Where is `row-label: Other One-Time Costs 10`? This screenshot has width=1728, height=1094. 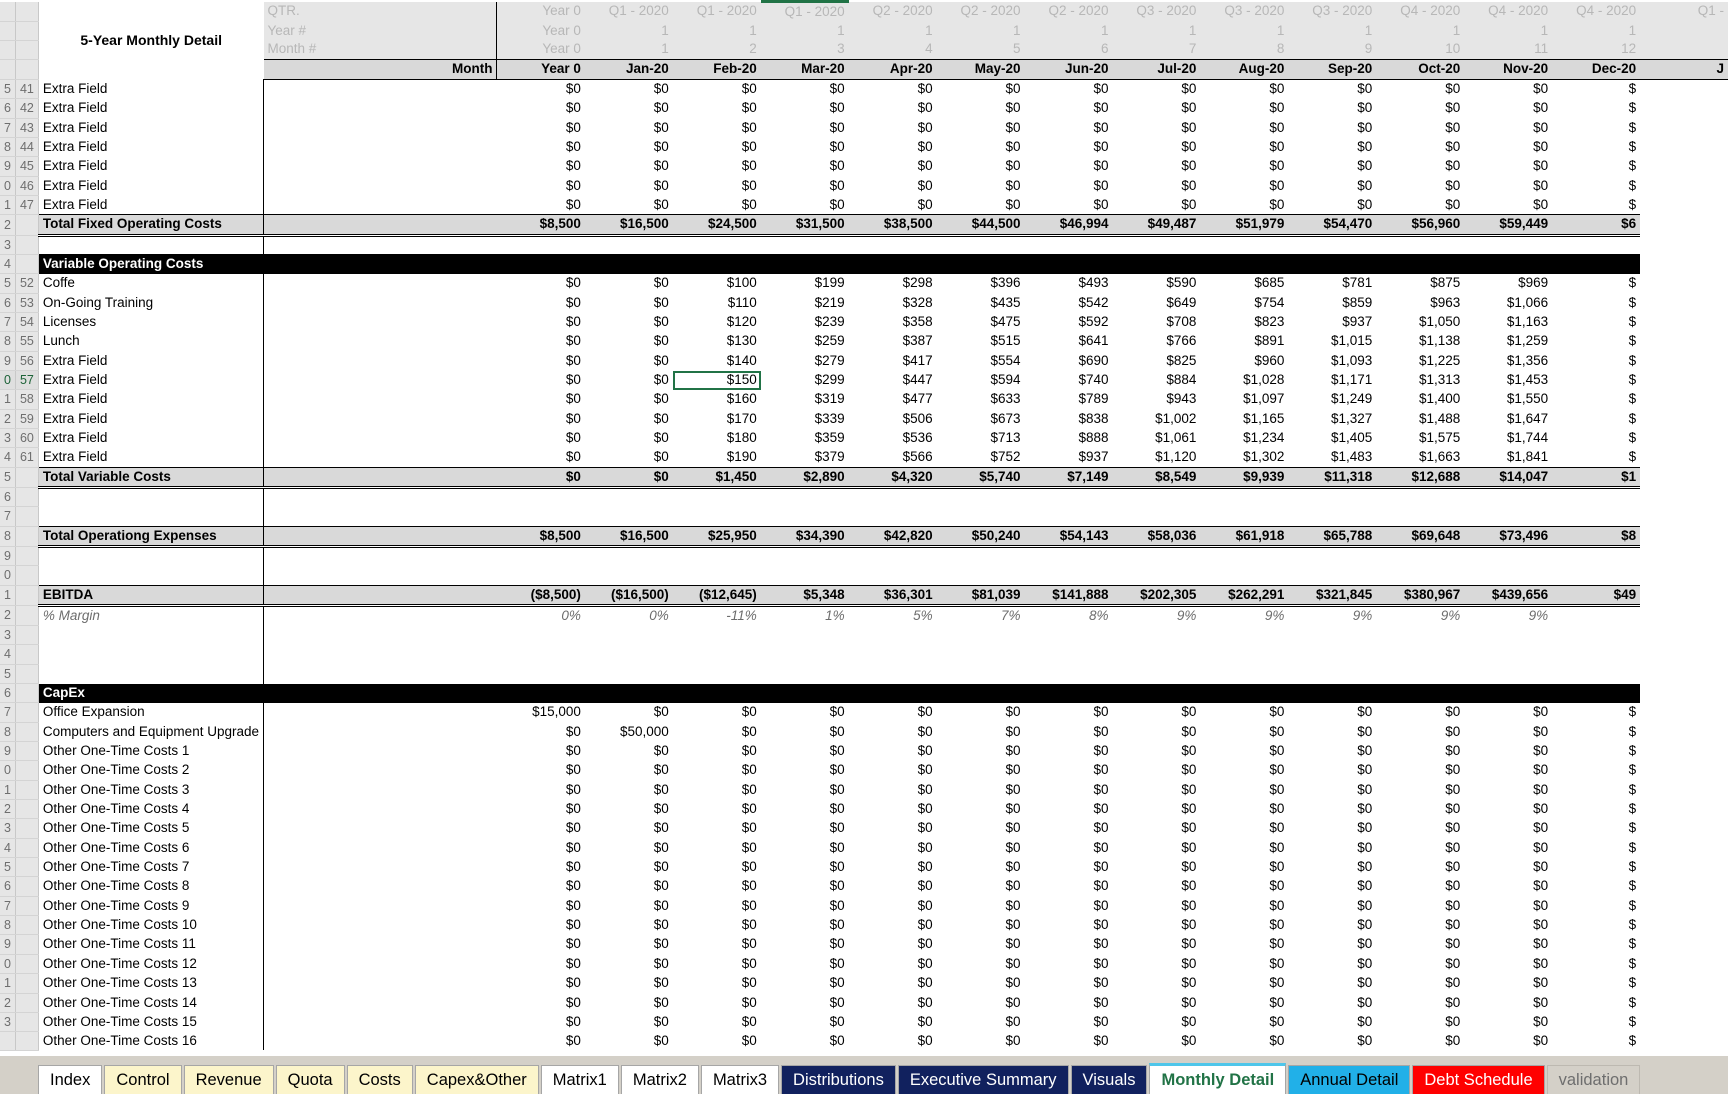 row-label: Other One-Time Costs 10 is located at coordinates (151, 925).